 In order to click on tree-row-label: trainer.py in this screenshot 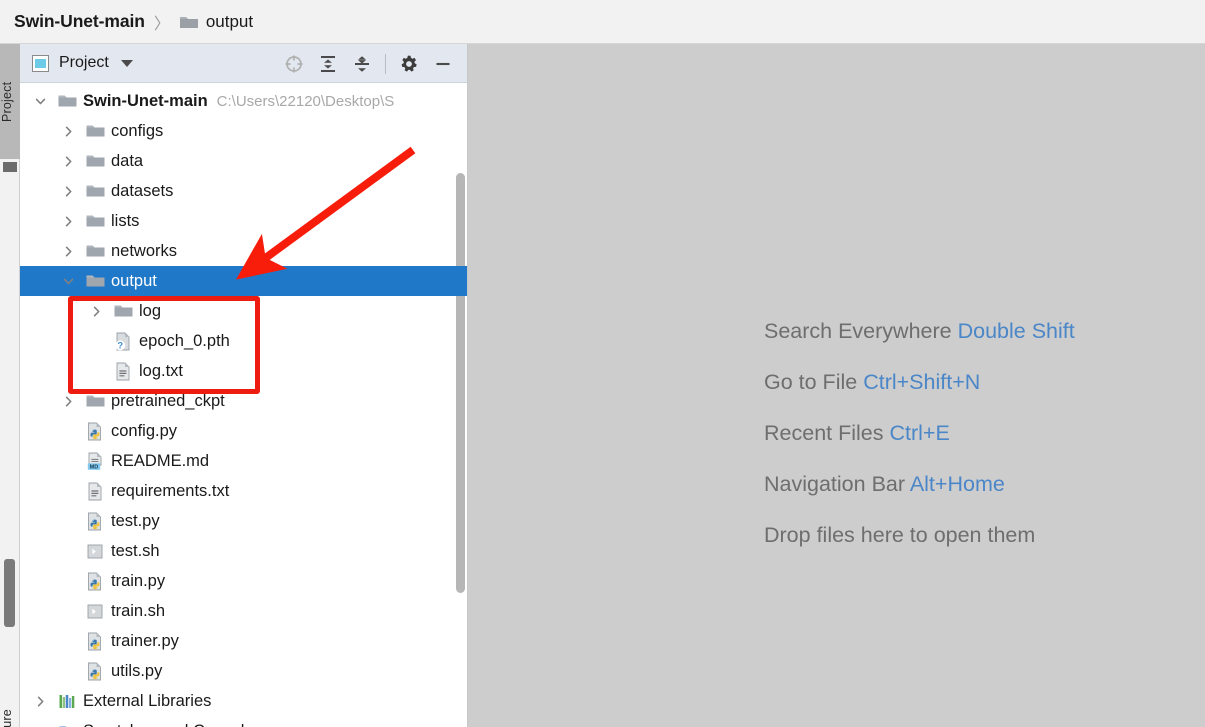, I will do `click(145, 640)`.